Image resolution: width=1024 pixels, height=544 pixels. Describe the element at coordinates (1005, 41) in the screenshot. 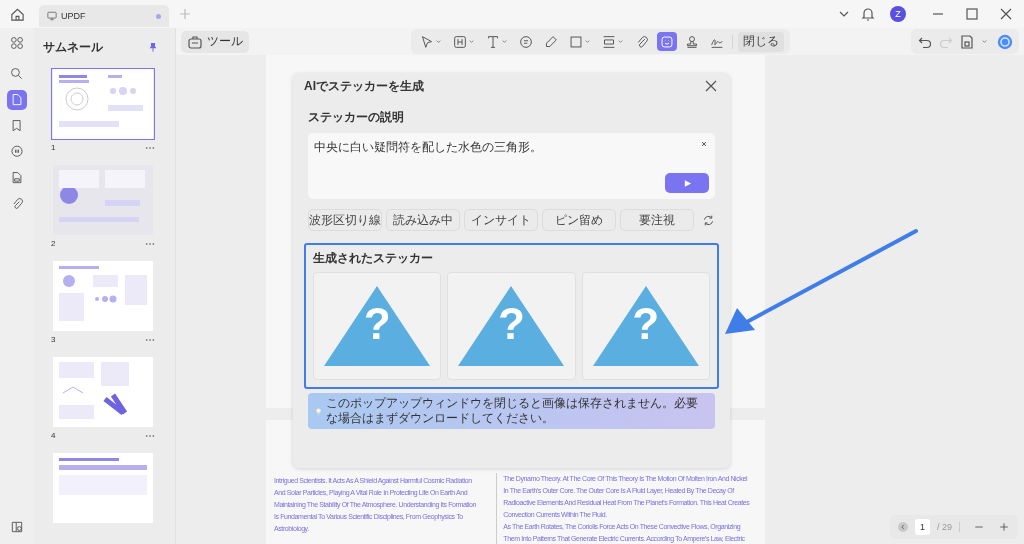

I see `ai-assistant-icon` at that location.